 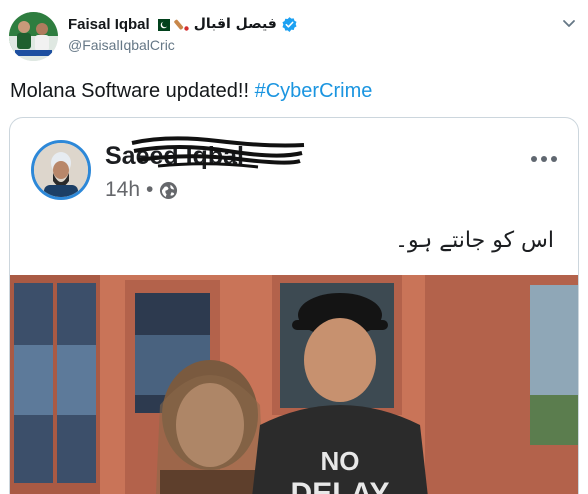 What do you see at coordinates (569, 23) in the screenshot?
I see `chevron-down-icon` at bounding box center [569, 23].